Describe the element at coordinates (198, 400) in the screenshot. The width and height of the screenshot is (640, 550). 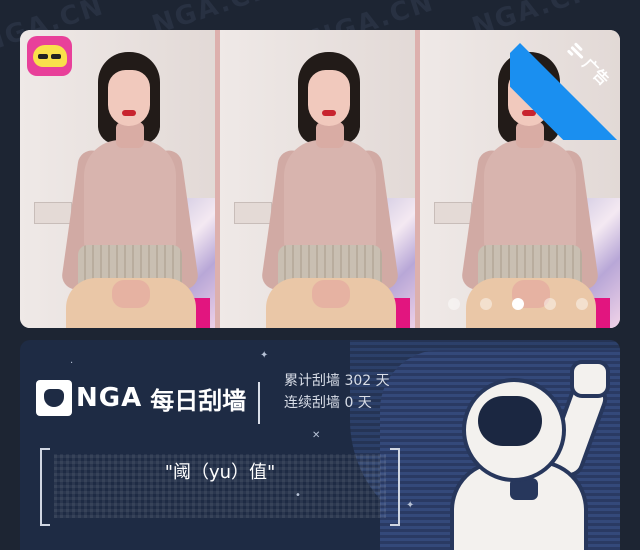
I see `feature-title: 每日刮墙` at that location.